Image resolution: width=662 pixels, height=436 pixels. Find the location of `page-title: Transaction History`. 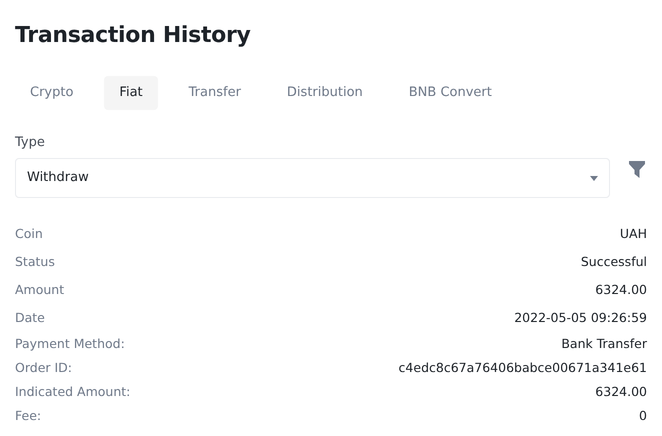

page-title: Transaction History is located at coordinates (133, 36).